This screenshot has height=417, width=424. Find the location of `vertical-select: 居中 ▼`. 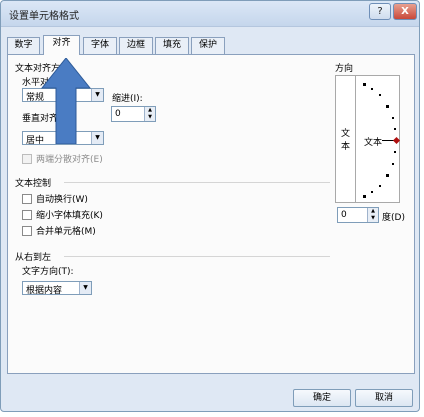

vertical-select: 居中 ▼ is located at coordinates (63, 138).